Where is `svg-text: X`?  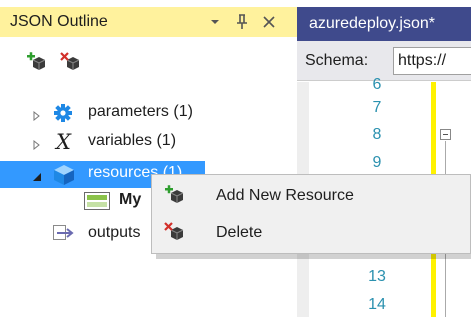 svg-text: X is located at coordinates (63, 142).